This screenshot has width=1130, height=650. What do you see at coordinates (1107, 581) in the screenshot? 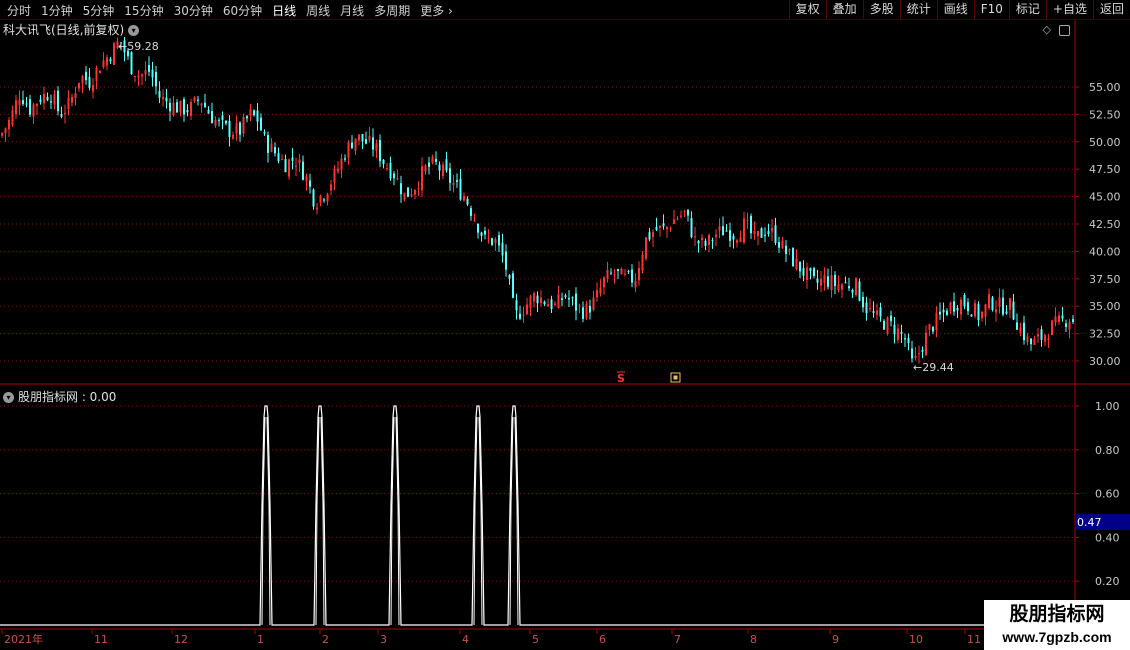
I see `indicator-y-label: 0.20` at bounding box center [1107, 581].